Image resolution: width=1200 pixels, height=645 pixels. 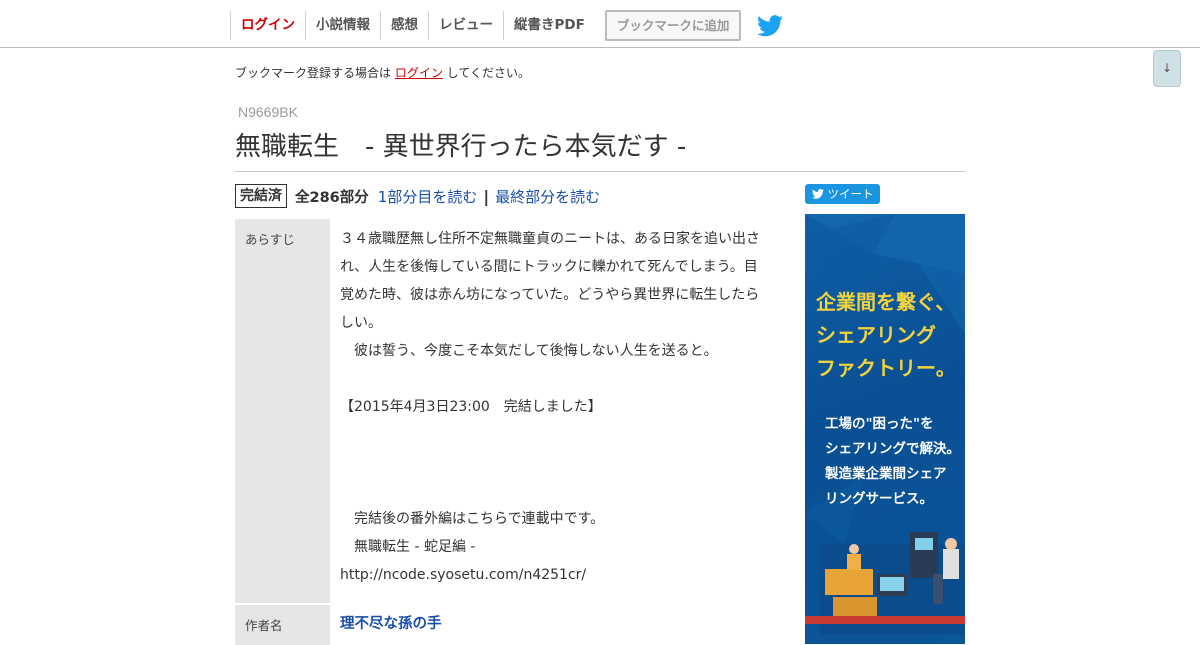 I want to click on novel-title: 無職転生 - 異世界行ったら本気だす -, so click(x=600, y=149).